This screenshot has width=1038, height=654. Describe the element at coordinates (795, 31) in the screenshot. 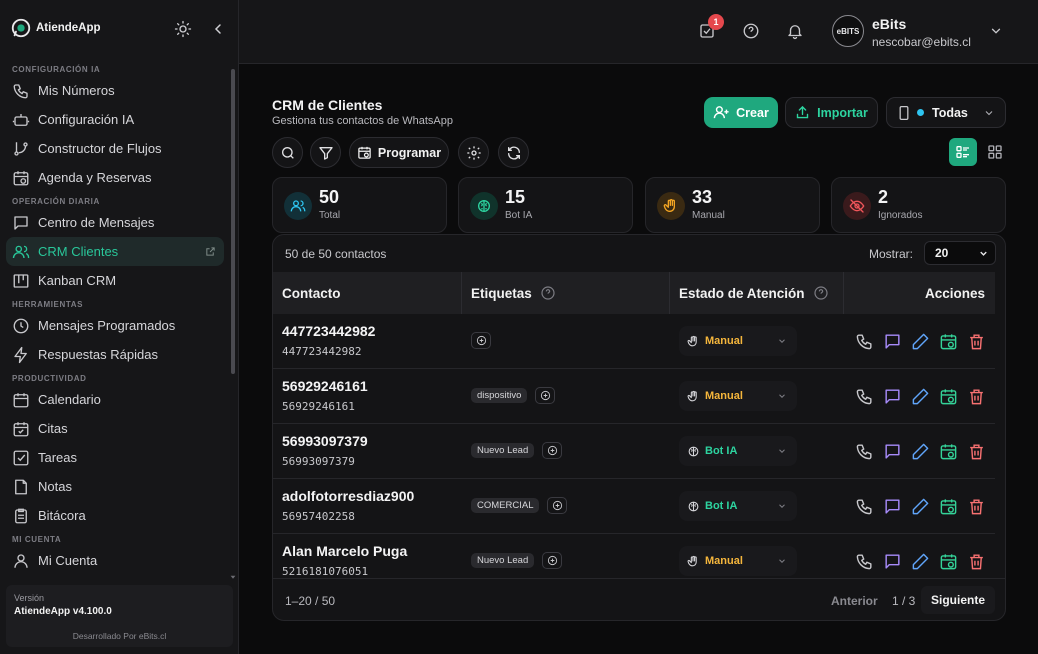

I see `bell-icon` at that location.